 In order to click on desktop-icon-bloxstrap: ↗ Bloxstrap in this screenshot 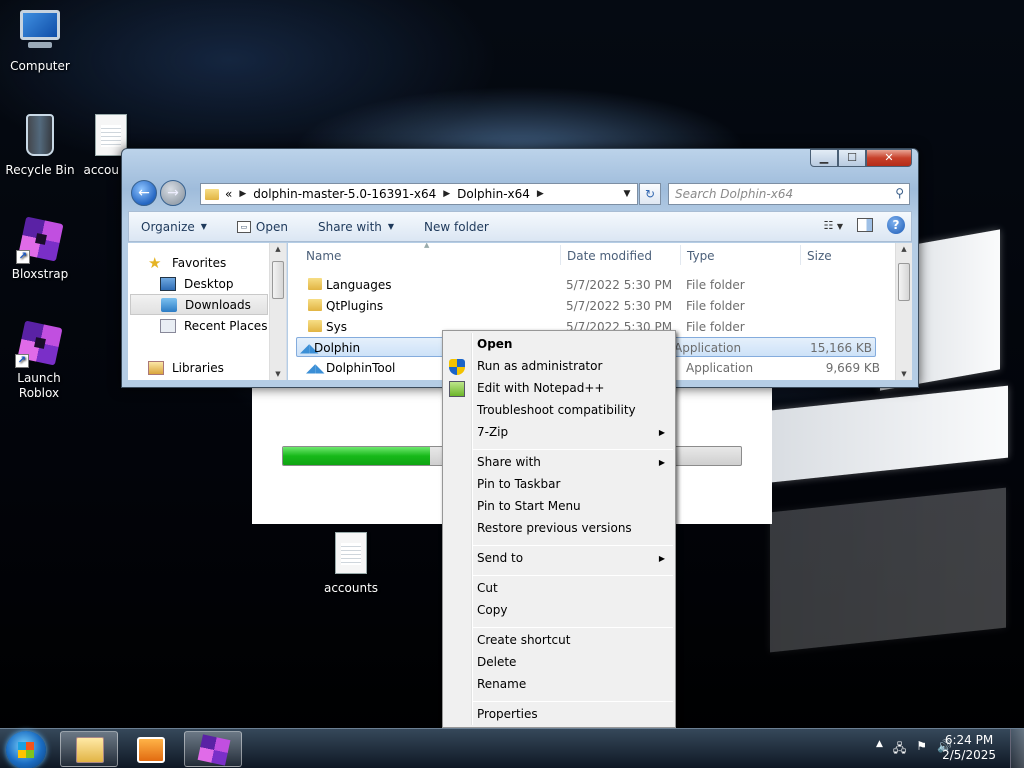, I will do `click(40, 249)`.